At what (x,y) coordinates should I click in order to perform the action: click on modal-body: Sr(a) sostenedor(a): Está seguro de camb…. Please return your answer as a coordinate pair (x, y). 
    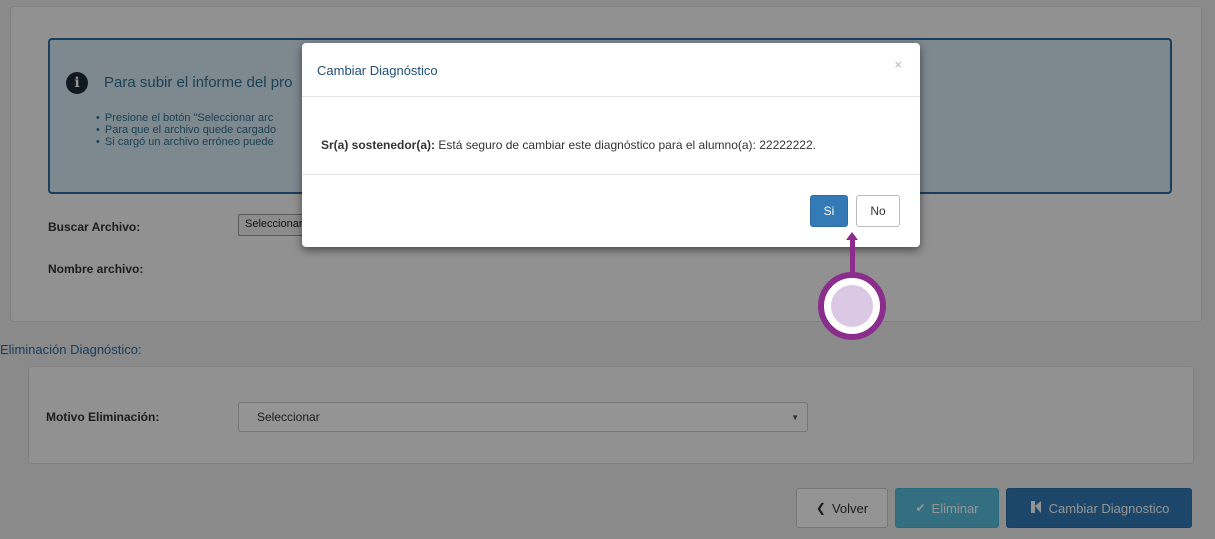
    Looking at the image, I should click on (611, 136).